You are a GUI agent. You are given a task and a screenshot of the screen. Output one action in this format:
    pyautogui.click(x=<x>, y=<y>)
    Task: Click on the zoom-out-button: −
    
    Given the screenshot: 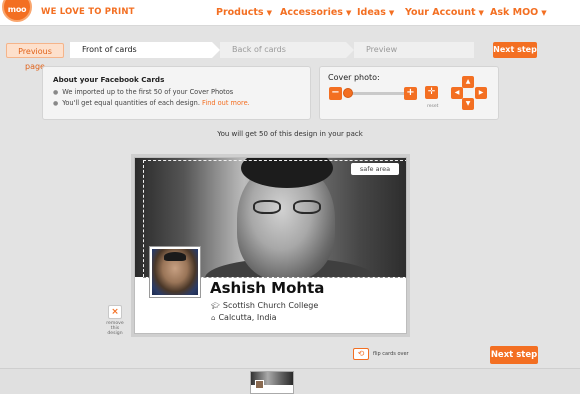 What is the action you would take?
    pyautogui.click(x=335, y=93)
    